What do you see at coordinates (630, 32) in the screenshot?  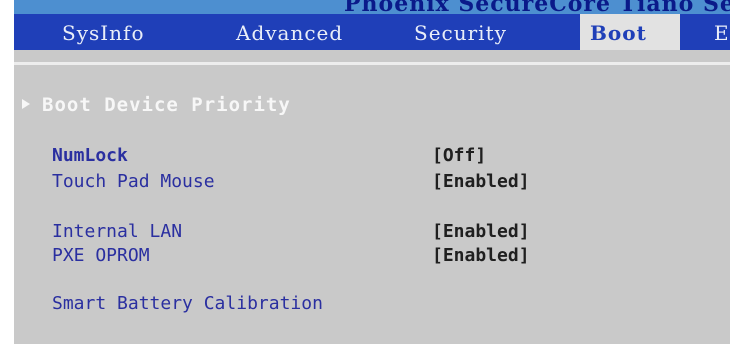 I see `tab-boot: Boot` at bounding box center [630, 32].